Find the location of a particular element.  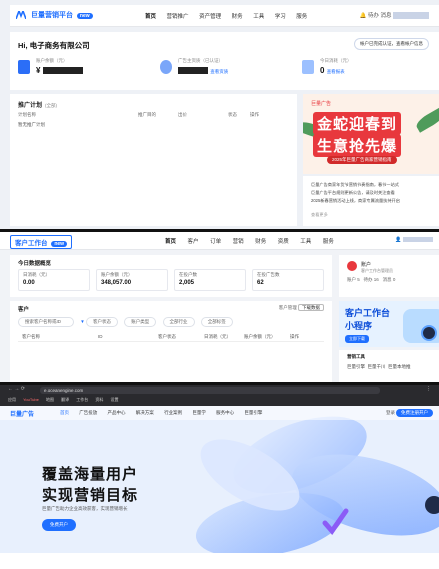

message-link: 消息 is located at coordinates (385, 16).